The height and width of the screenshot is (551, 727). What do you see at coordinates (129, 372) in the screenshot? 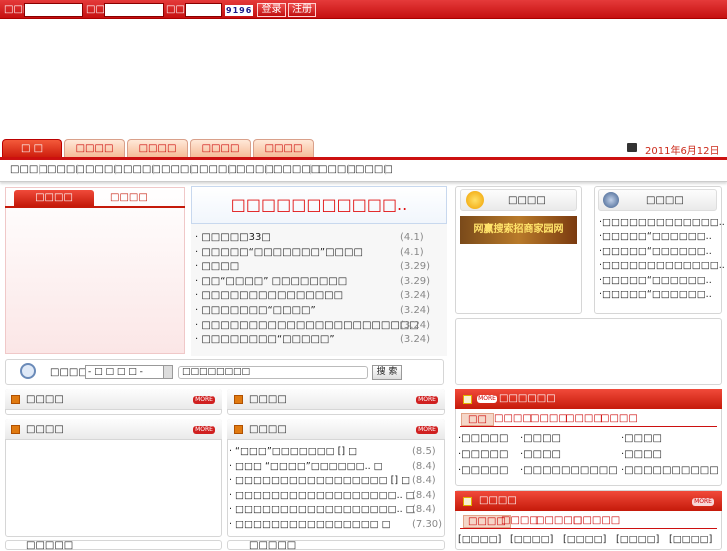
I see `search-category-select: - □ □ □ □ -` at bounding box center [129, 372].